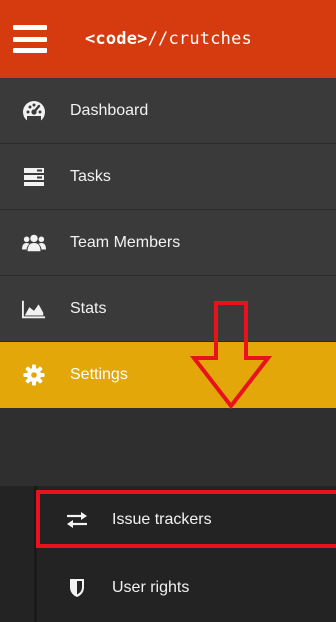 The height and width of the screenshot is (622, 336). What do you see at coordinates (99, 374) in the screenshot?
I see `sidebar-item-label: Settings` at bounding box center [99, 374].